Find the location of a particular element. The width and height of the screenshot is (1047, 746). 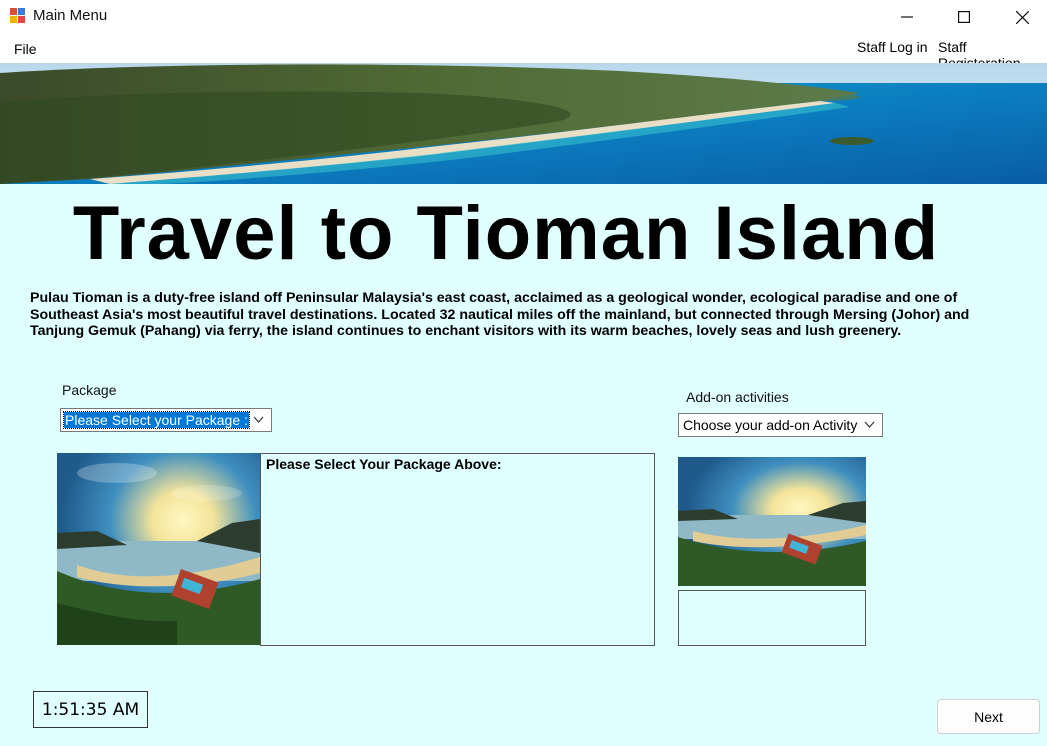

next-button: Next is located at coordinates (988, 716).